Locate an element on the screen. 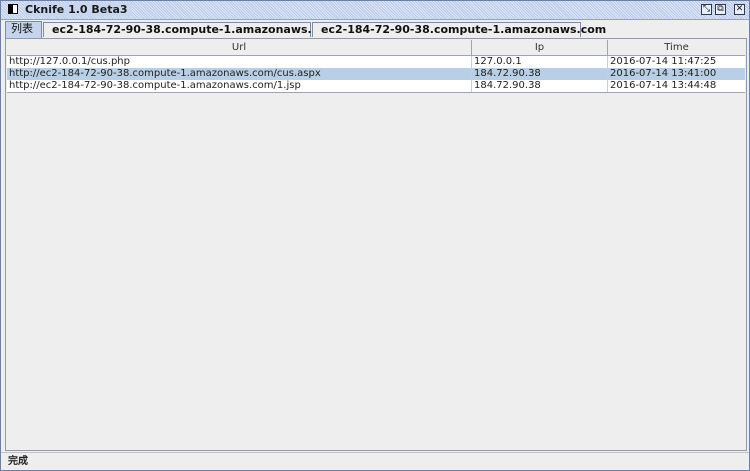 This screenshot has width=750, height=471. tab-list: 列表 is located at coordinates (23, 29).